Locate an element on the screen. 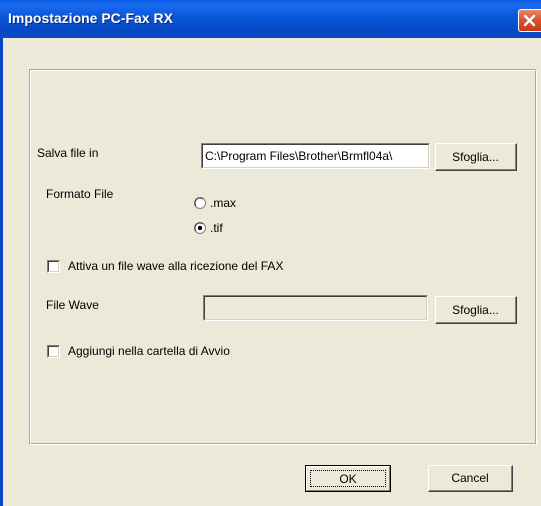 Image resolution: width=541 pixels, height=506 pixels. cancel-label: Cancel is located at coordinates (470, 478).